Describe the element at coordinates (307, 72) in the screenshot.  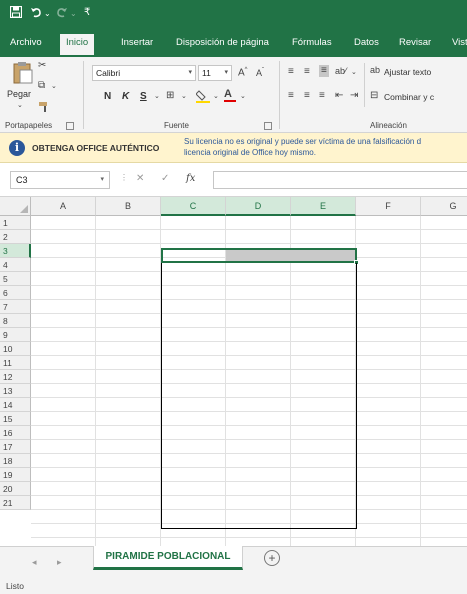
I see `align-middle-icon: ≡` at that location.